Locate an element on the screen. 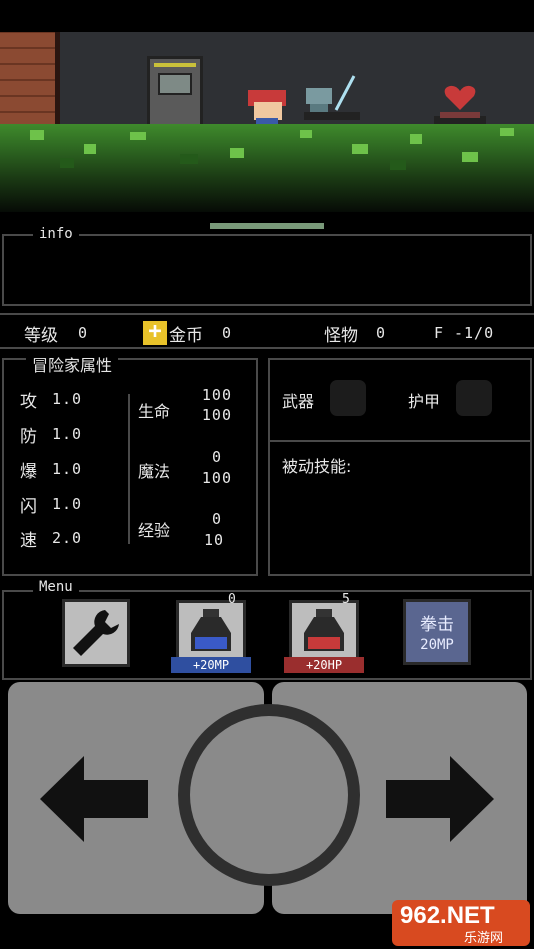 This screenshot has height=949, width=534. skill-name: 拳击 is located at coordinates (437, 625).